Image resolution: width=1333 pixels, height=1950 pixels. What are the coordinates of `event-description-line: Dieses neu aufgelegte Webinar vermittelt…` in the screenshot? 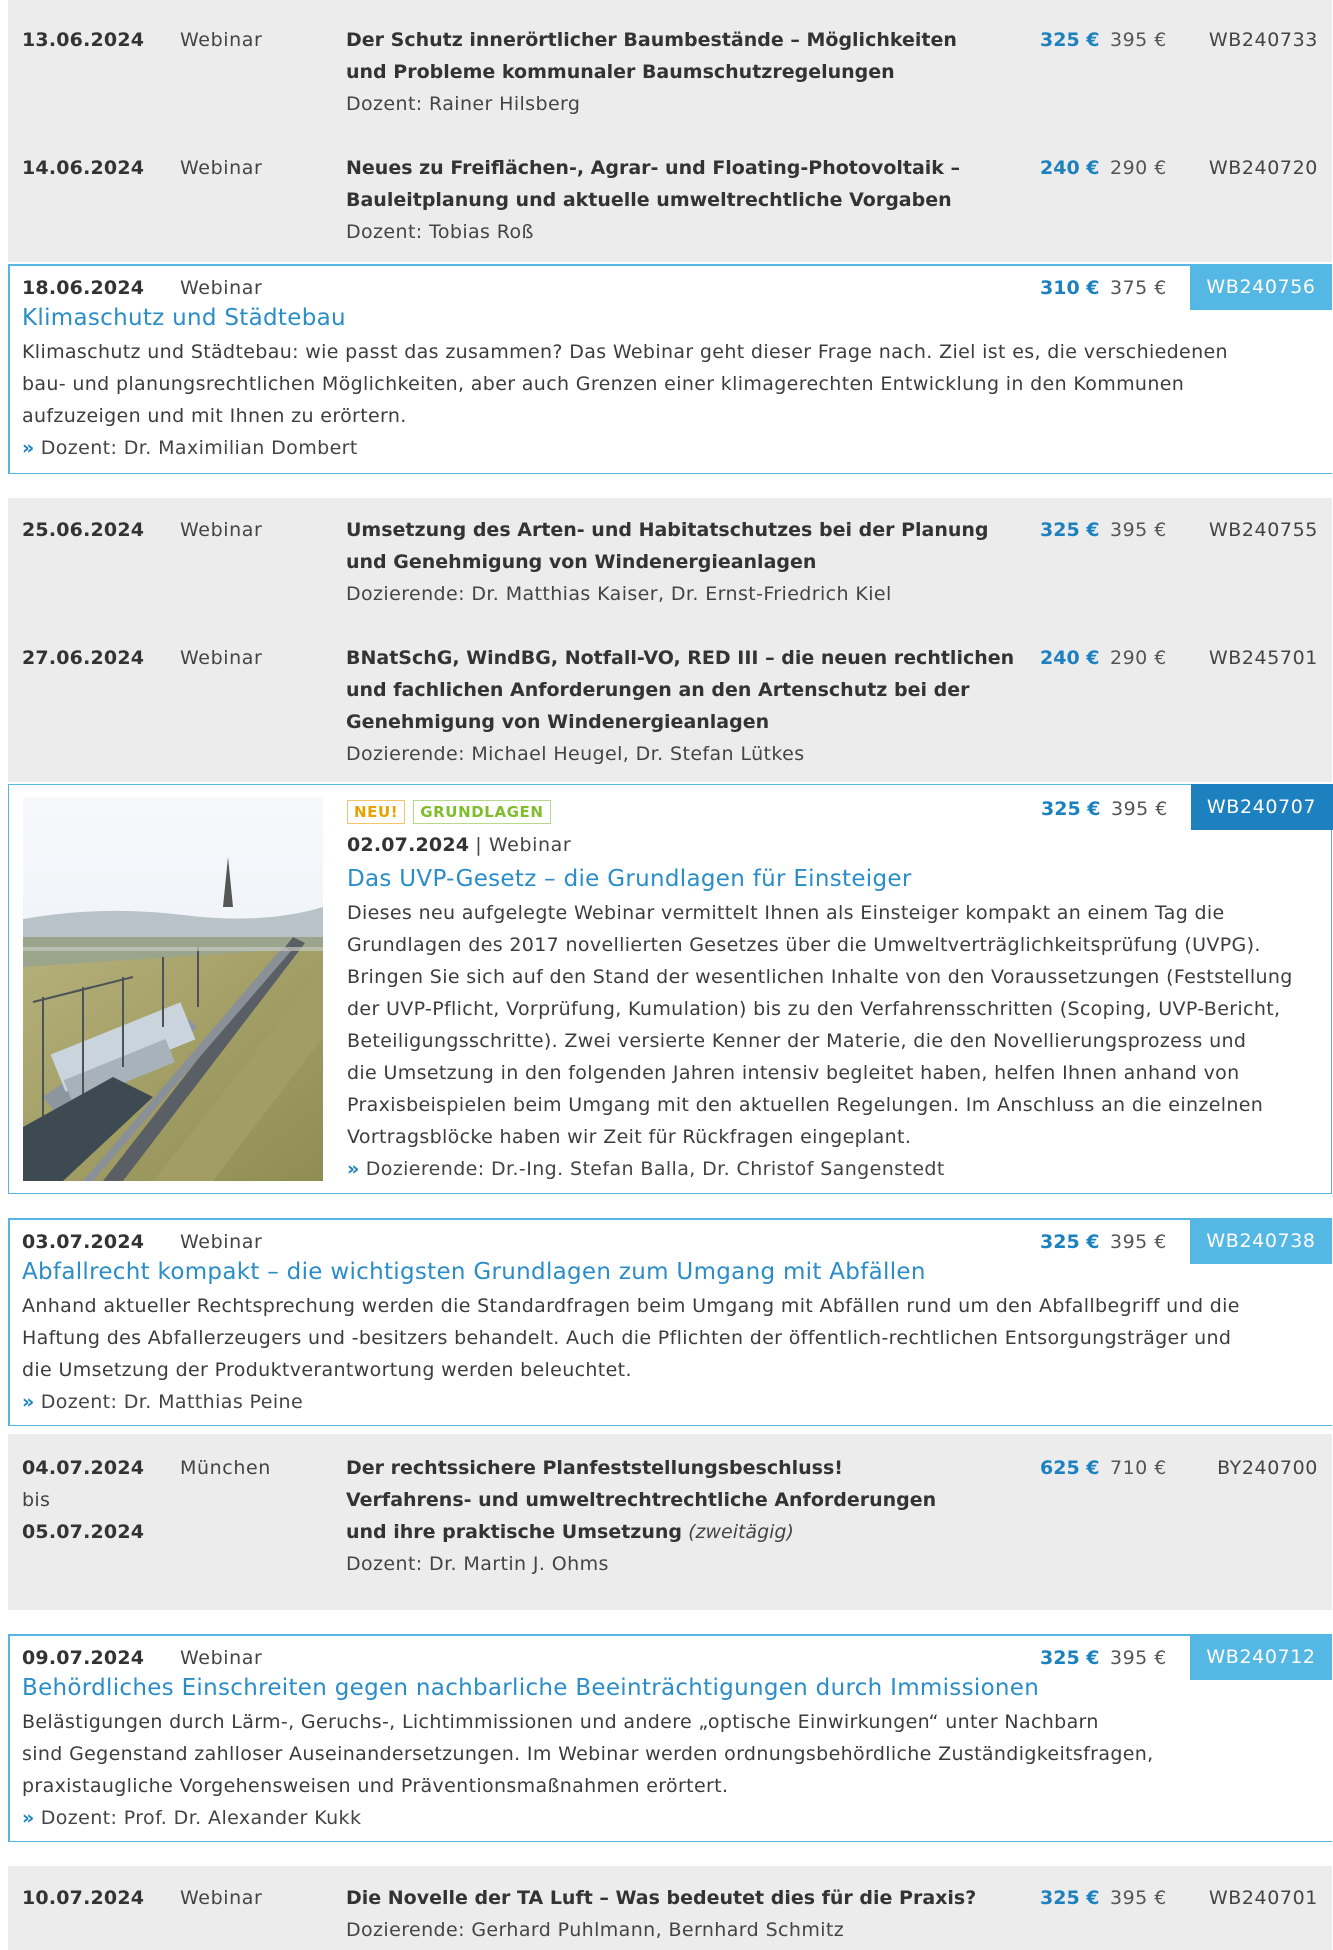 It's located at (786, 913).